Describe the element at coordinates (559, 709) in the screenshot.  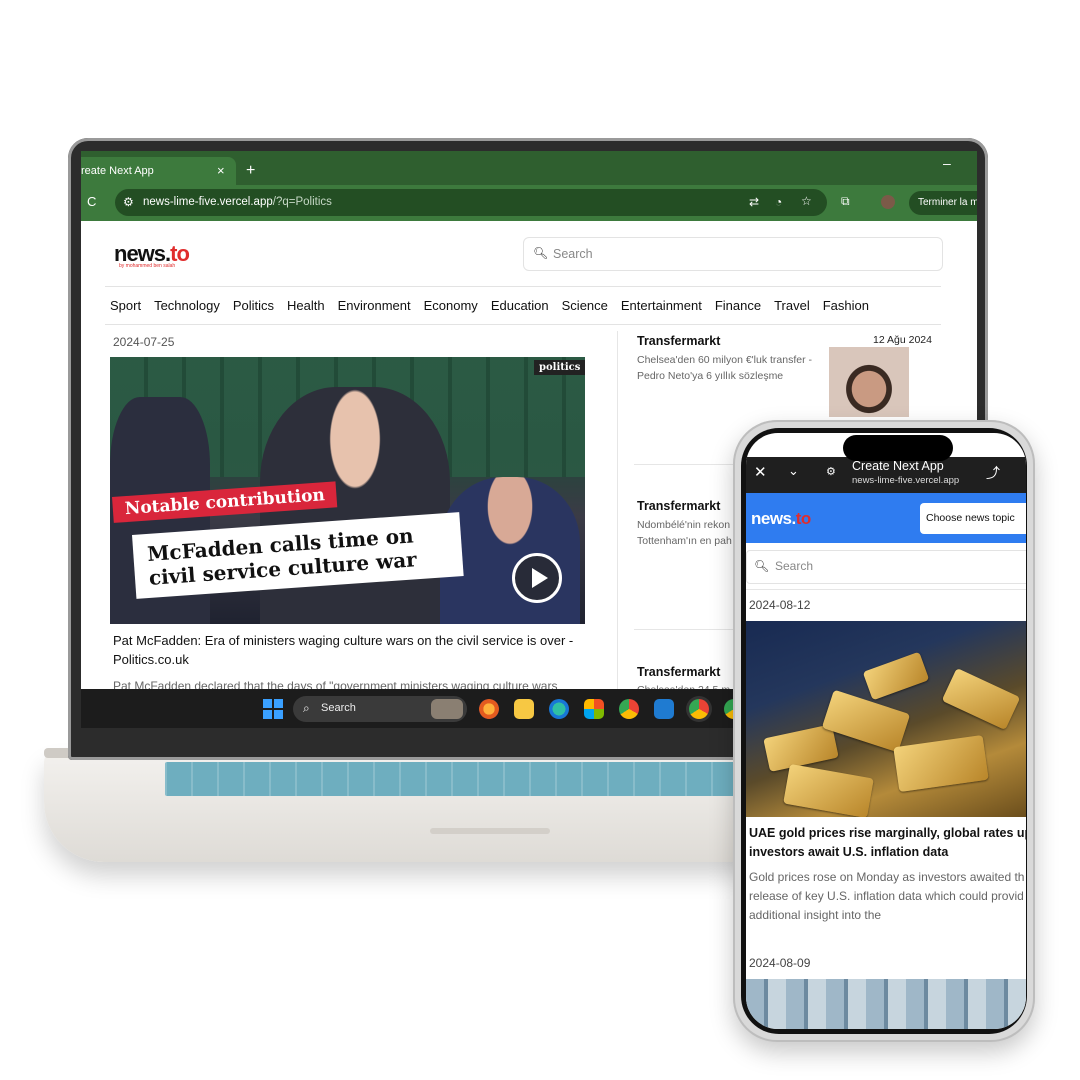
I see `edge-icon` at that location.